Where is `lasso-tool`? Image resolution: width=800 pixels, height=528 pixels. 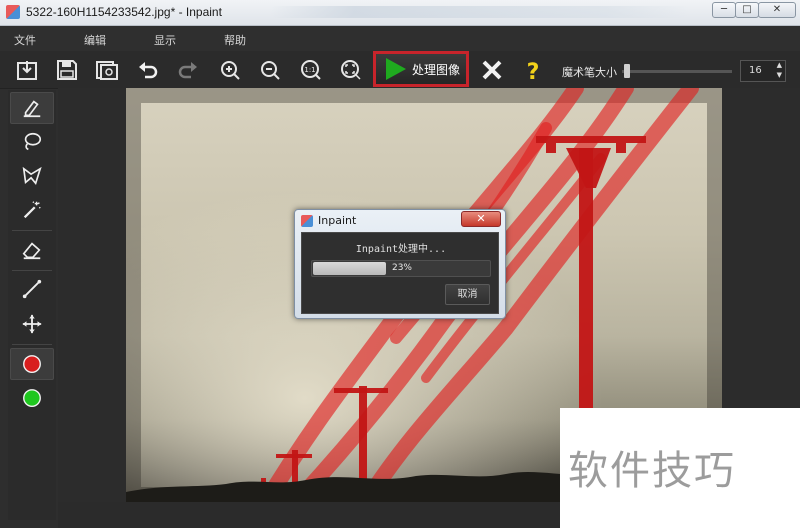
lasso-tool is located at coordinates (32, 142).